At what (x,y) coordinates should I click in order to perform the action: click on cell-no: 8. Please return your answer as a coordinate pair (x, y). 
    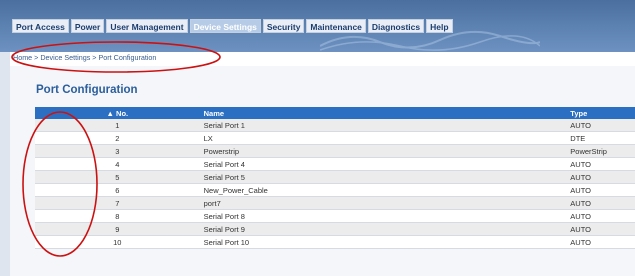
    Looking at the image, I should click on (117, 216).